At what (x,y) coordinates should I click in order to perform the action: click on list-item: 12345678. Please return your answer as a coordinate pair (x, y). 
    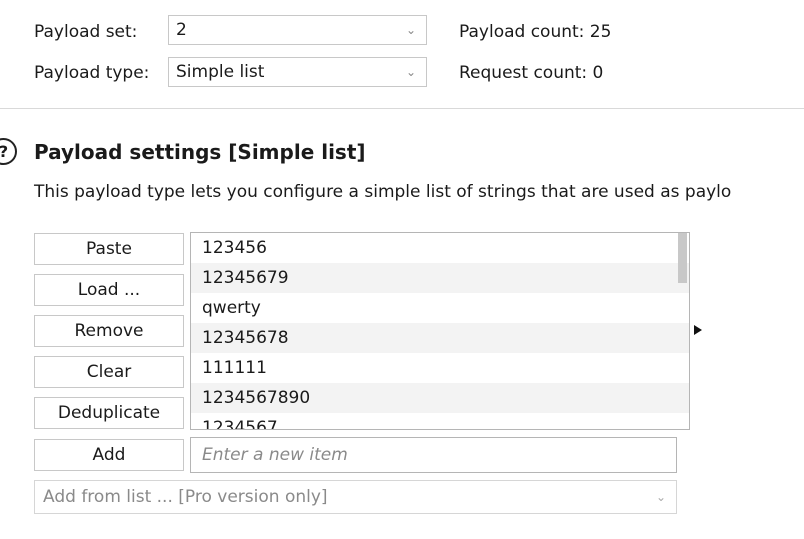
    Looking at the image, I should click on (440, 338).